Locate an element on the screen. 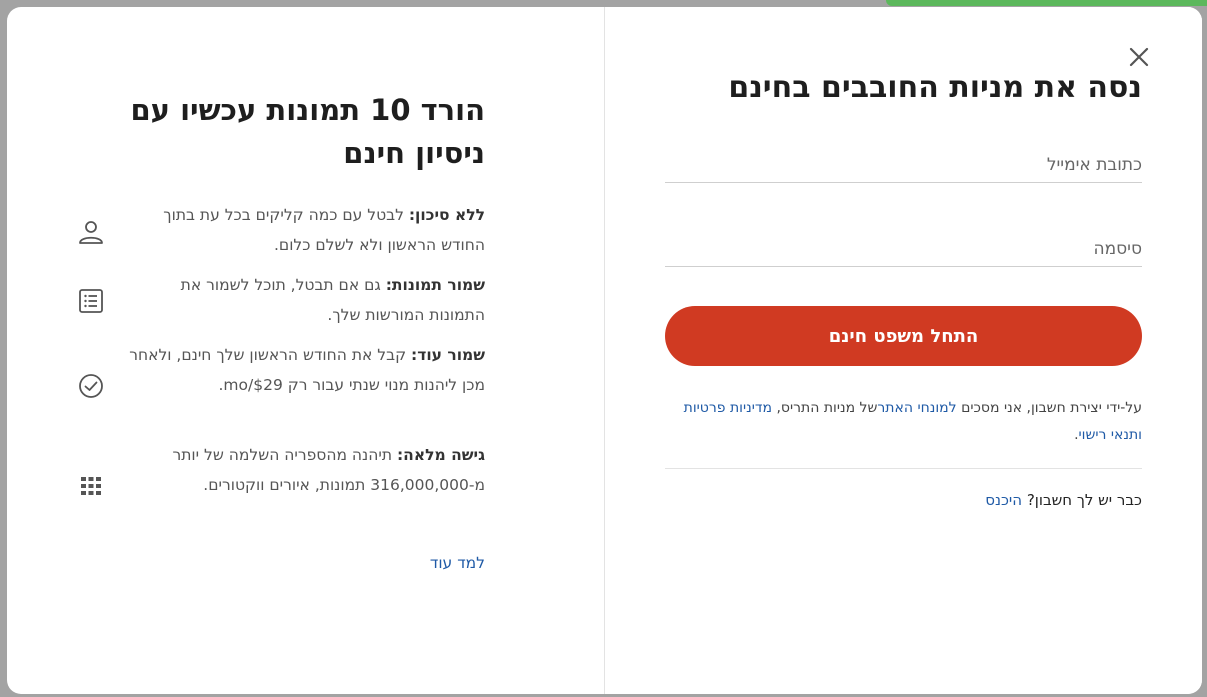 This screenshot has width=1207, height=697. benefit-bold: שמור תמונות: is located at coordinates (435, 285).